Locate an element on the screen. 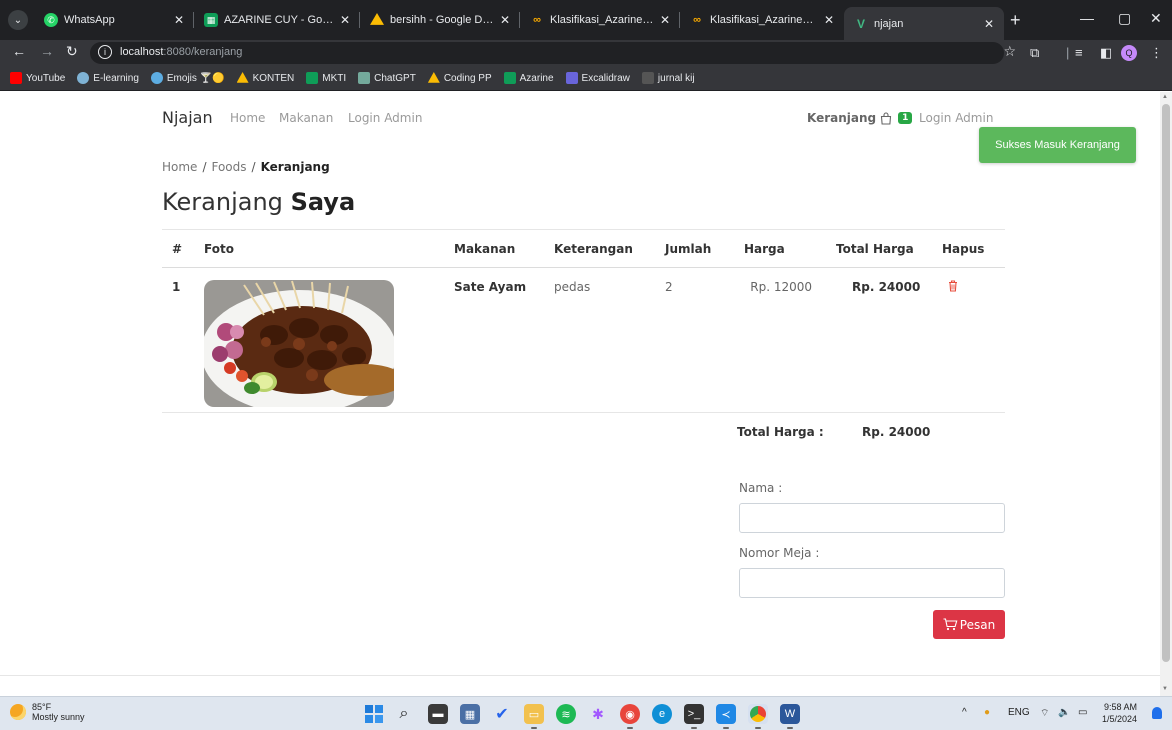 This screenshot has height=730, width=1172. terminal-icon: >_ is located at coordinates (694, 714).